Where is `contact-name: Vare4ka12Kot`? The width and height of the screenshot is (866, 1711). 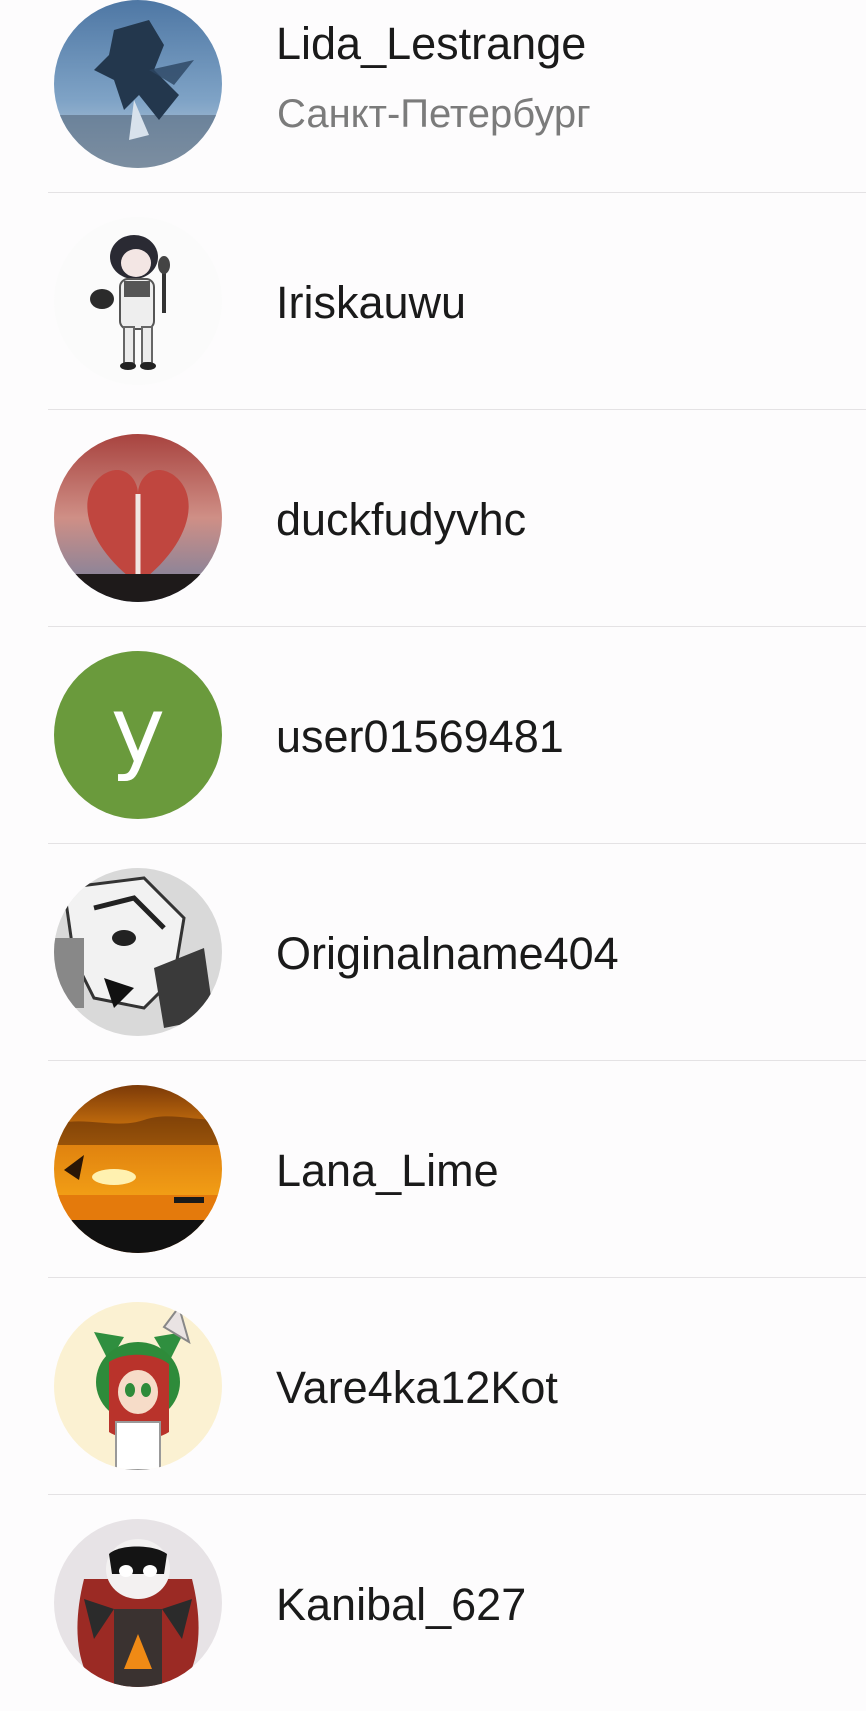 contact-name: Vare4ka12Kot is located at coordinates (417, 1387).